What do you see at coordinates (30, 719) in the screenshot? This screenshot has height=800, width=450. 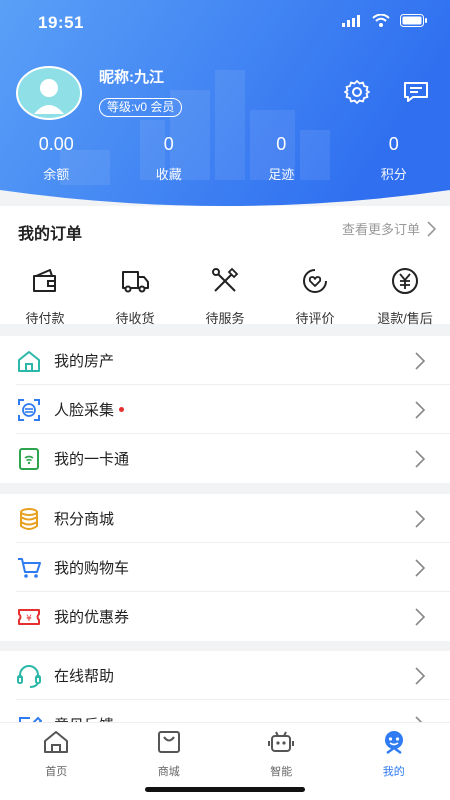 I see `feedback-icon` at bounding box center [30, 719].